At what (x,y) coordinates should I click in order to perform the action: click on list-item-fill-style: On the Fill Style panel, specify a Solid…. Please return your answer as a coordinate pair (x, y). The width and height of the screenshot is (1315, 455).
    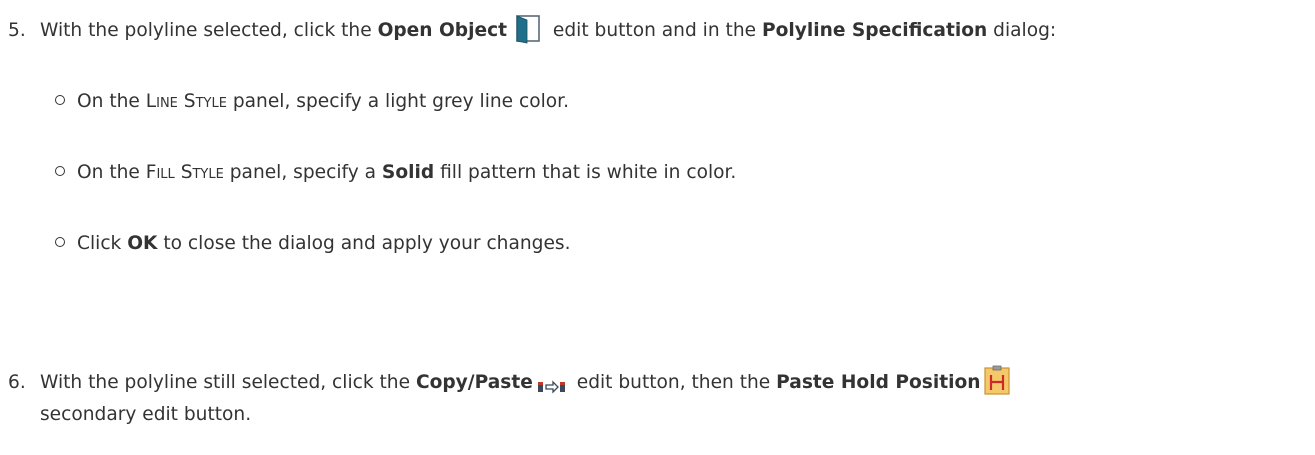
    Looking at the image, I should click on (395, 172).